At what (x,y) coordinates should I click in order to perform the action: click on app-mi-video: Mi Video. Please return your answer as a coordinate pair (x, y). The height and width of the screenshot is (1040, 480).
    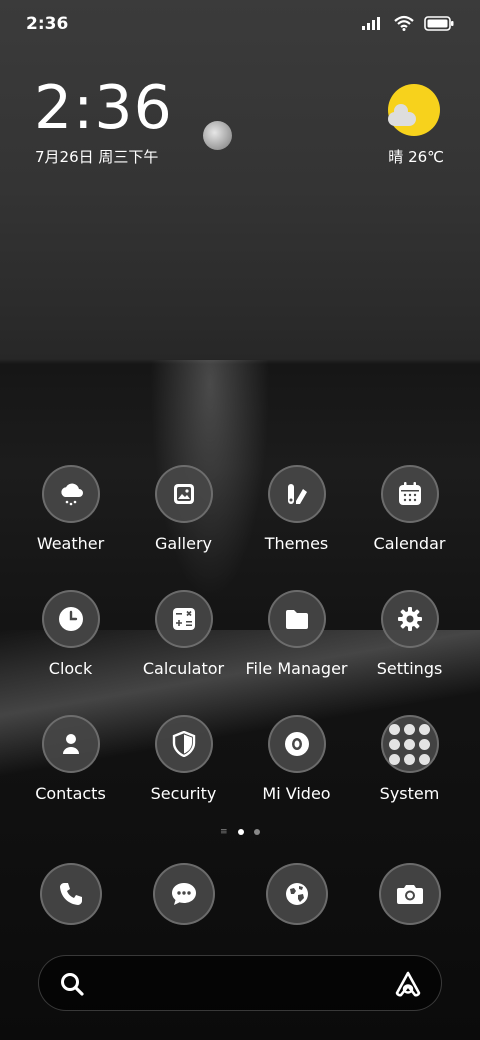
    Looking at the image, I should click on (296, 759).